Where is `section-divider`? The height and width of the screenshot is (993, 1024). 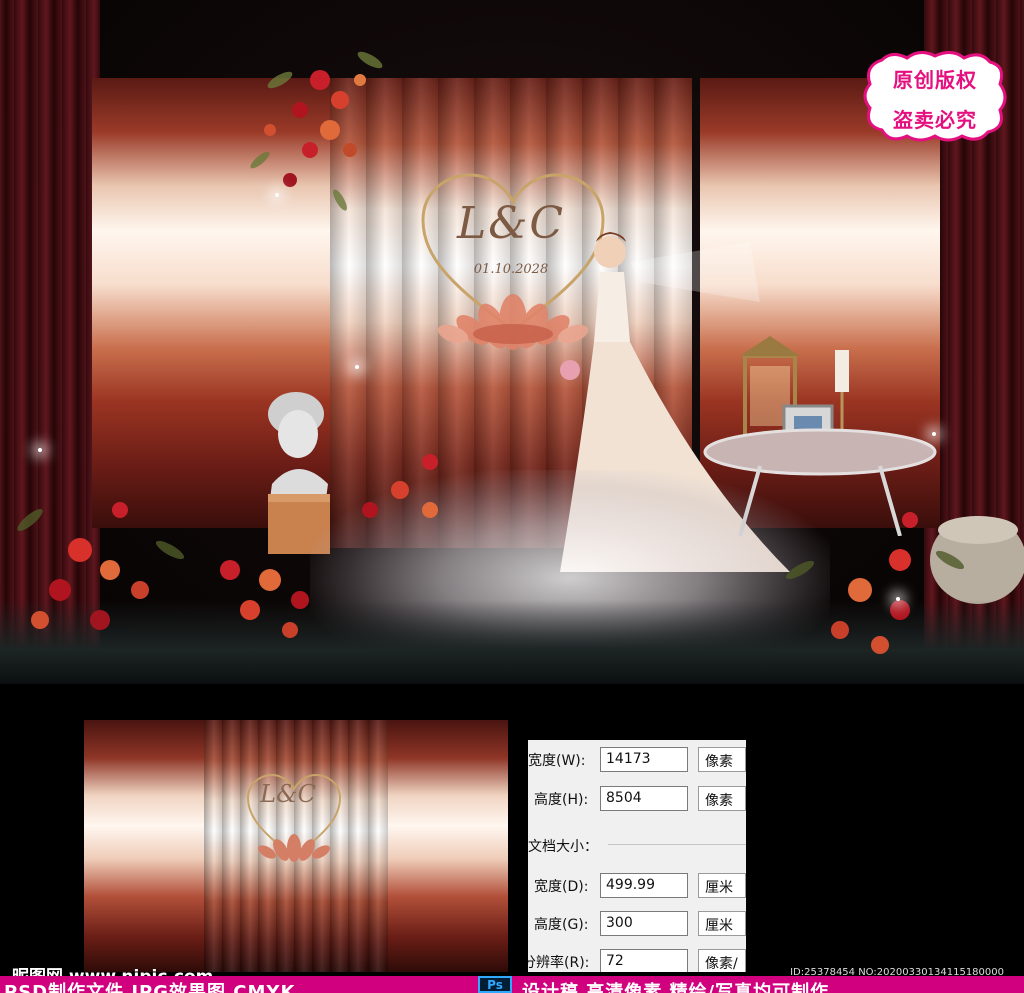 section-divider is located at coordinates (677, 844).